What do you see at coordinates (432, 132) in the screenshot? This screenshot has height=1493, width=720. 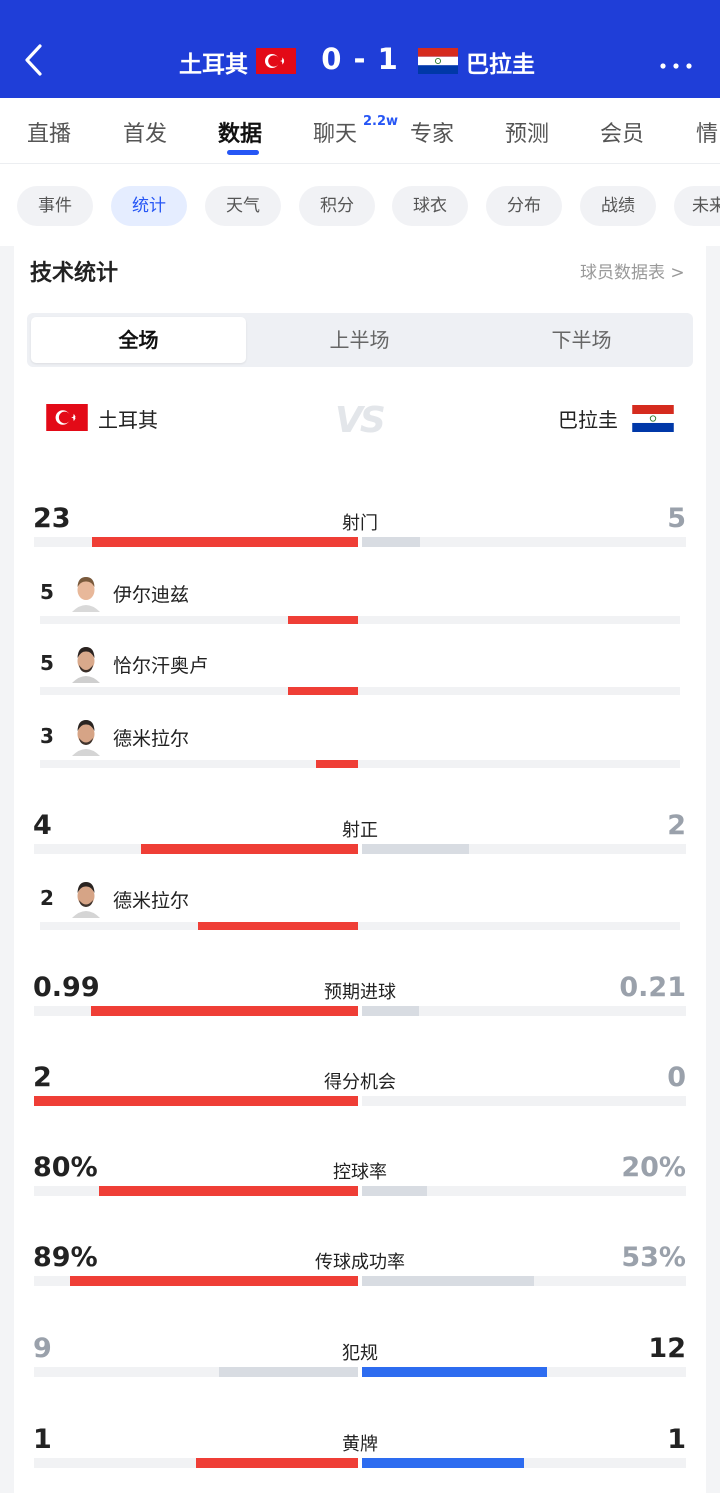 I see `tab-expert: 专家` at bounding box center [432, 132].